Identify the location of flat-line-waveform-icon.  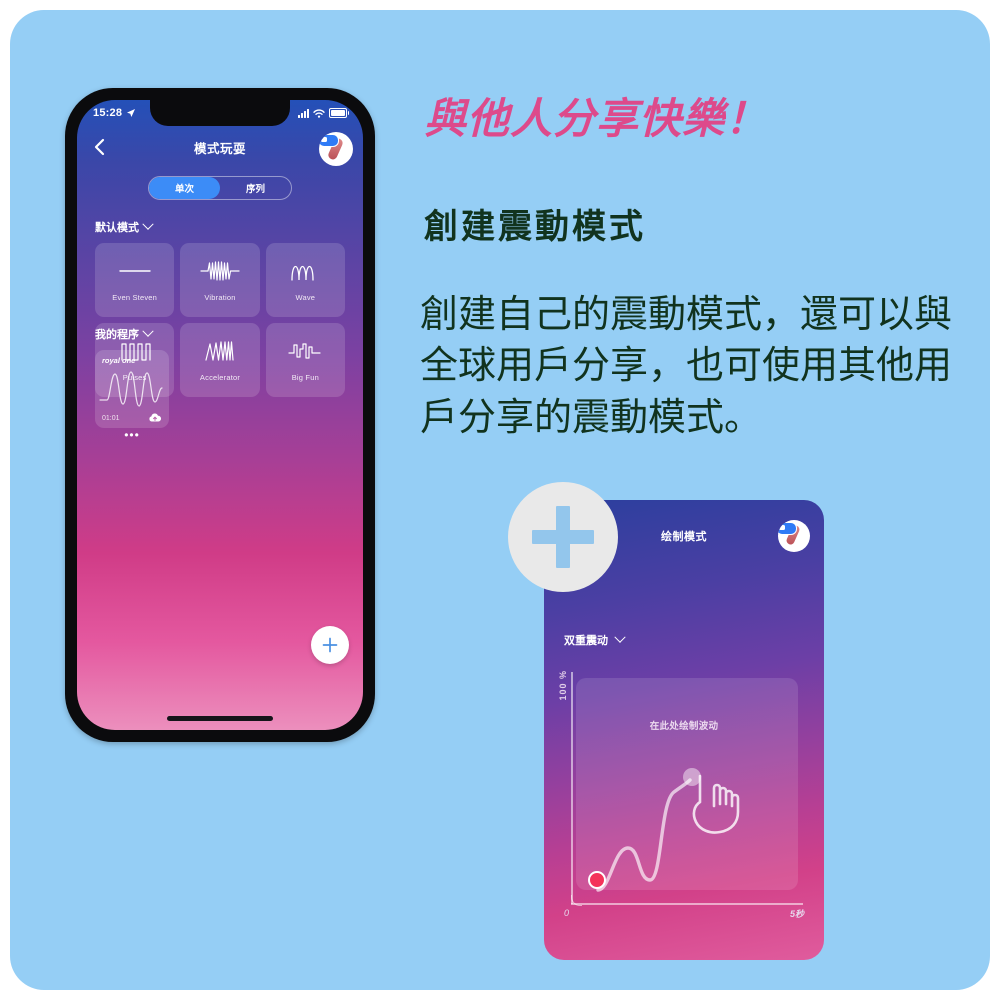
(134, 271).